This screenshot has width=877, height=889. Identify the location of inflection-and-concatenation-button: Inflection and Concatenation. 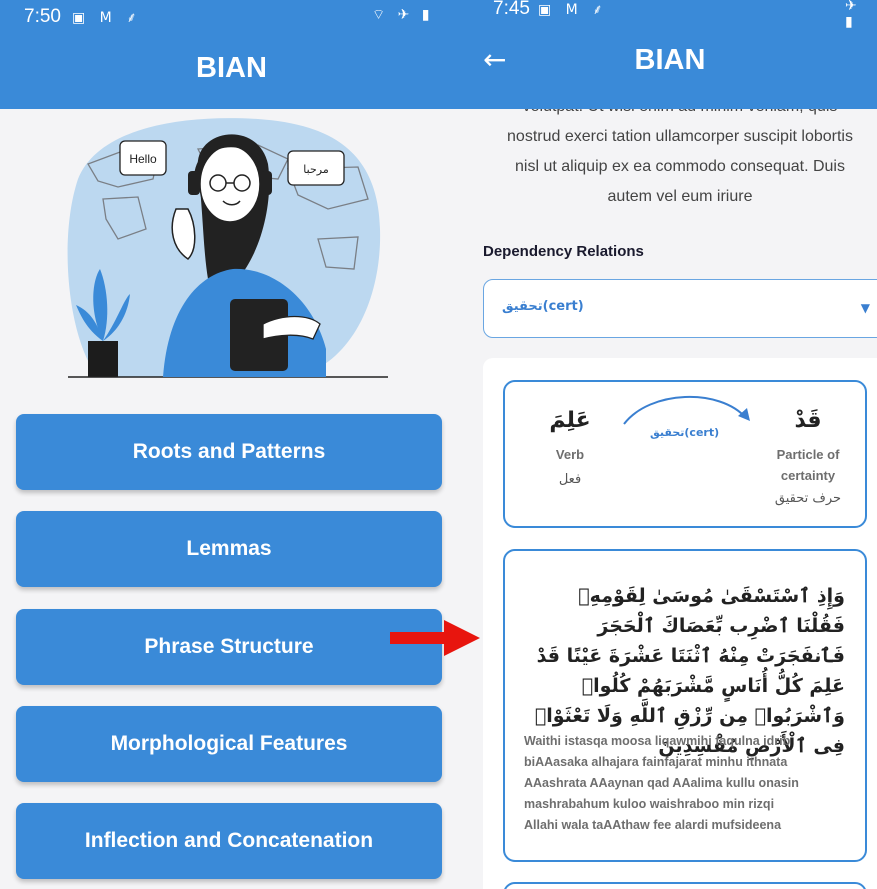
(229, 841).